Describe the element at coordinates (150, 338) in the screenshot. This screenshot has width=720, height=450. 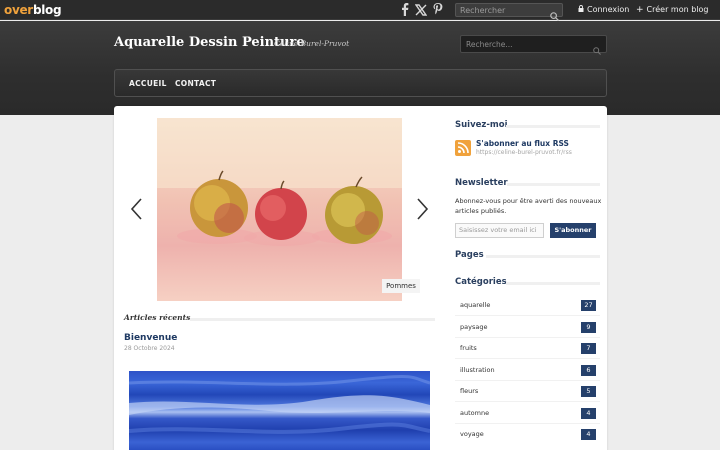
I see `post-title: Bienvenue` at that location.